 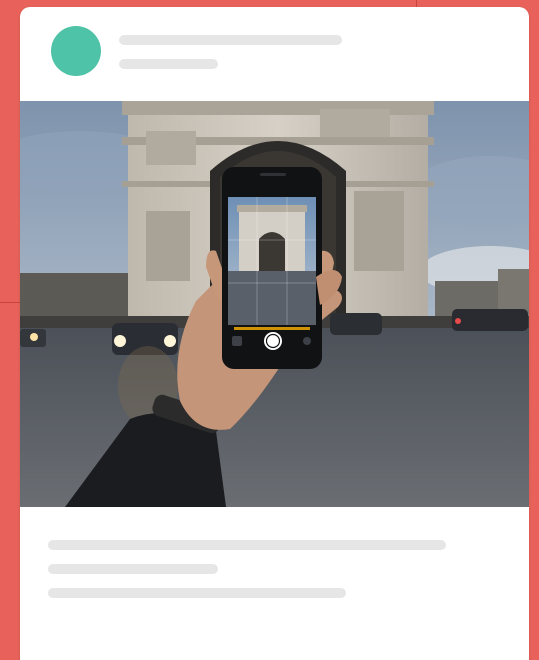 I want to click on guide-line, so click(x=10, y=302).